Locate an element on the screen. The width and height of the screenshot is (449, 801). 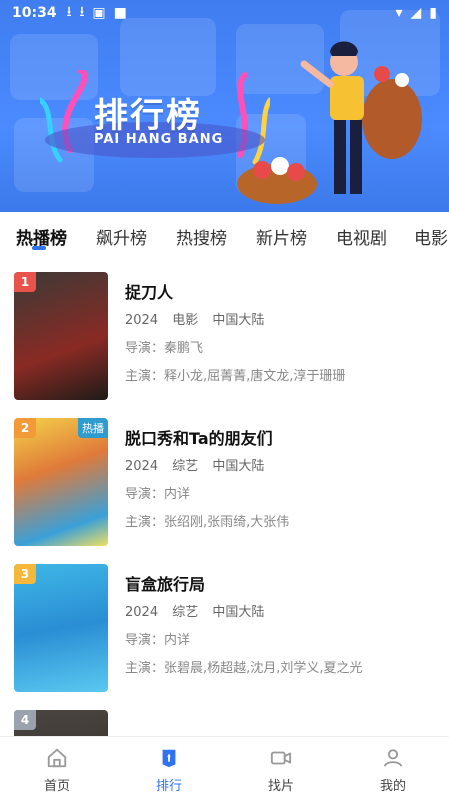
nav-find-label: 找片 is located at coordinates (280, 786).